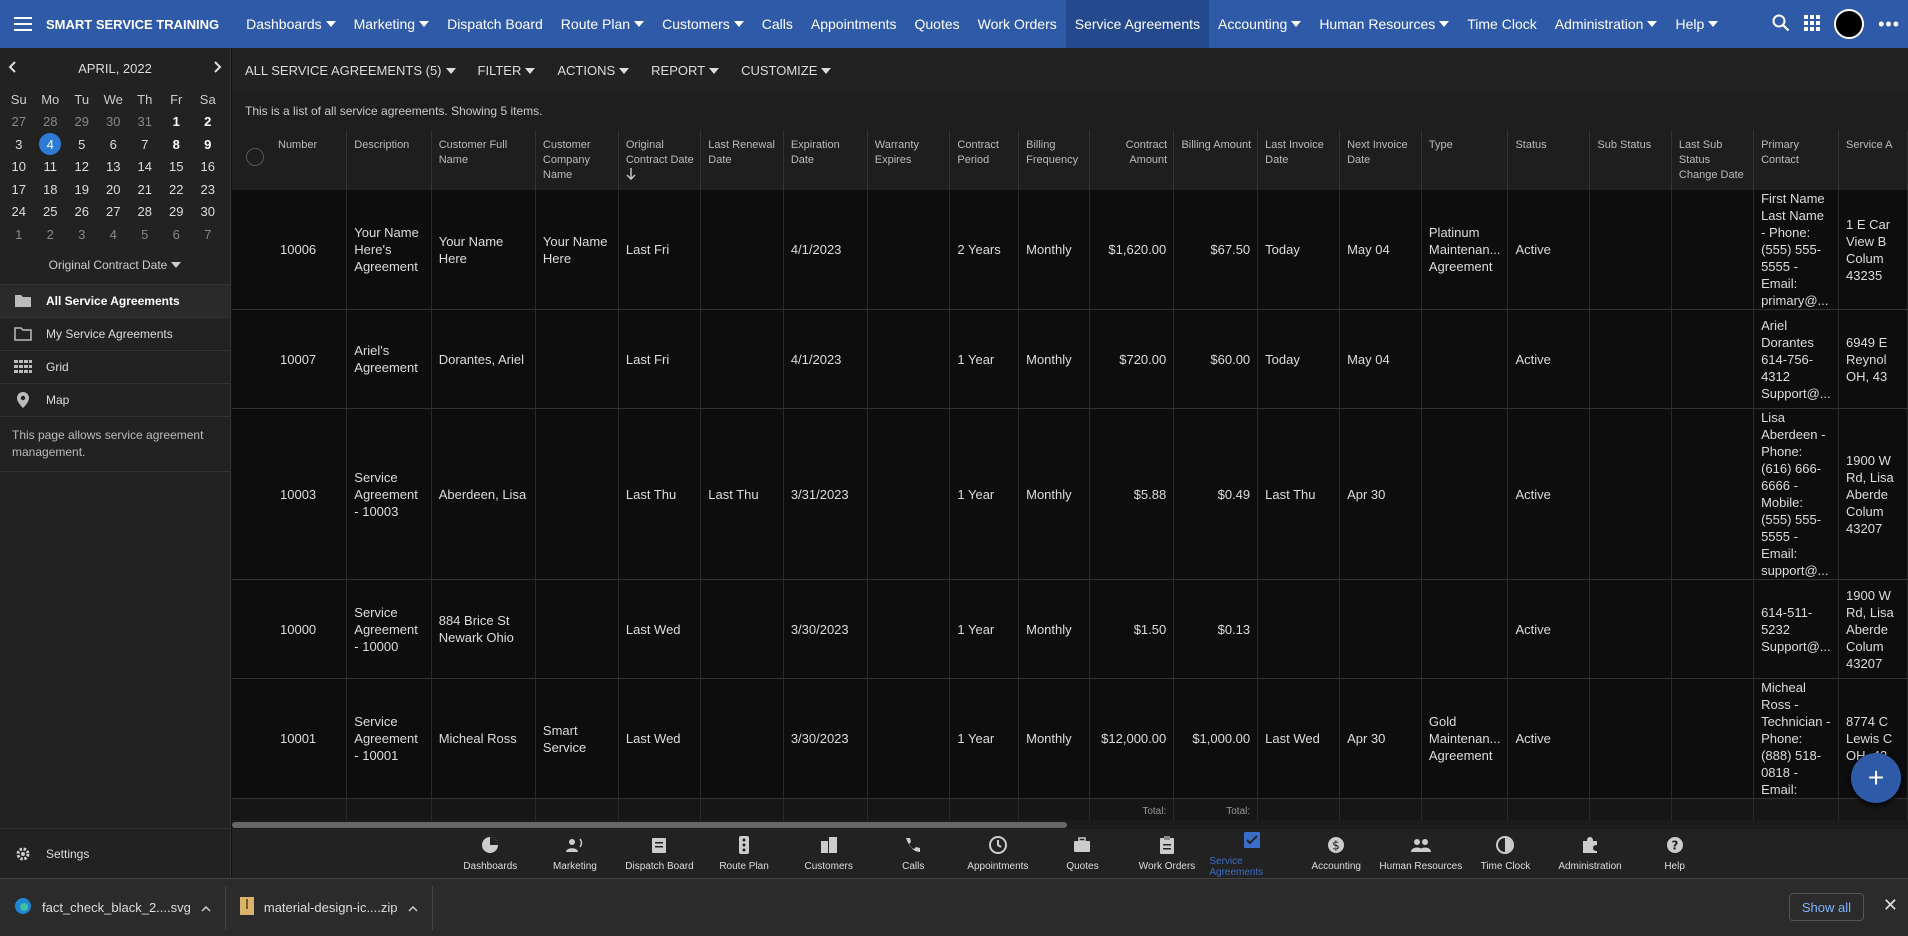 The height and width of the screenshot is (936, 1908). What do you see at coordinates (1082, 853) in the screenshot?
I see `bottom-nav-quotes: Quotes` at bounding box center [1082, 853].